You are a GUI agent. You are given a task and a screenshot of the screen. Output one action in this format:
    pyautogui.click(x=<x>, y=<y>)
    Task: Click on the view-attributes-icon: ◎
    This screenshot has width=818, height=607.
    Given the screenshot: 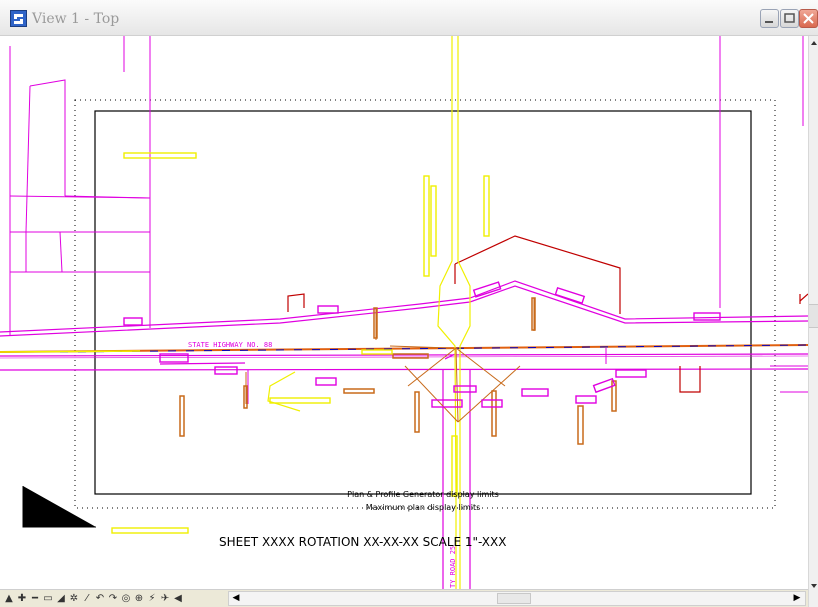 What is the action you would take?
    pyautogui.click(x=126, y=599)
    